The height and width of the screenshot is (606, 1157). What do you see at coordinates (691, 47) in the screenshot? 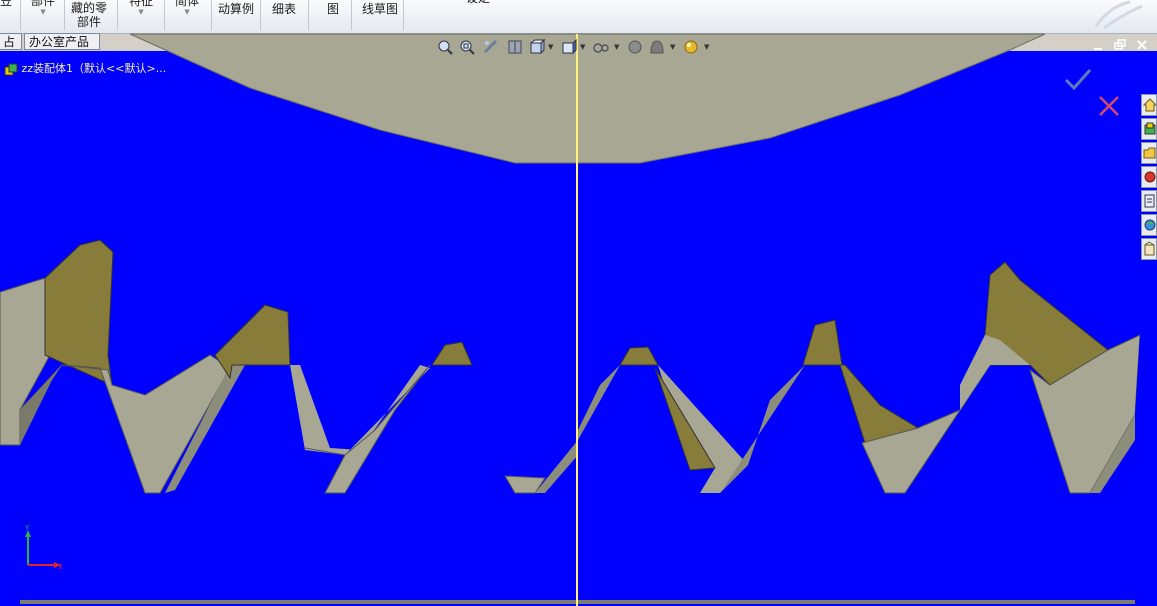
I see `realview-icon` at bounding box center [691, 47].